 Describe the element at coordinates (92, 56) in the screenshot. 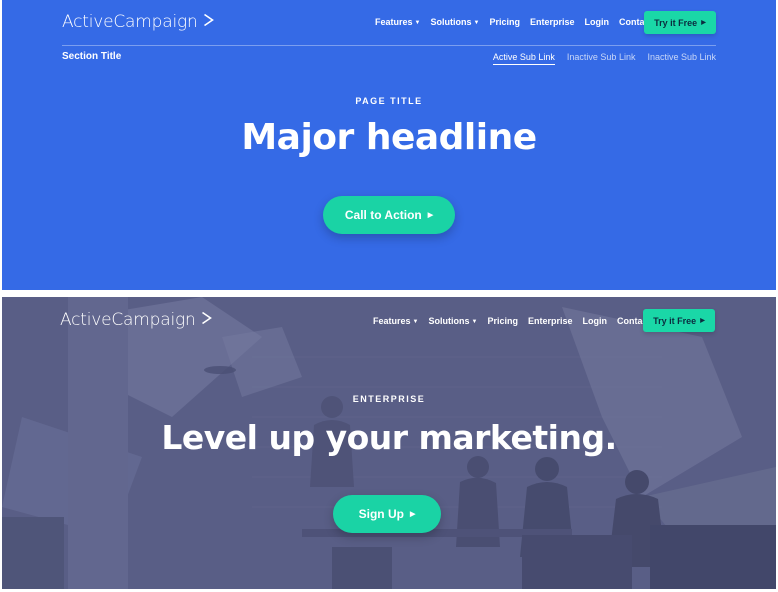

I see `section-title: Section Title` at that location.